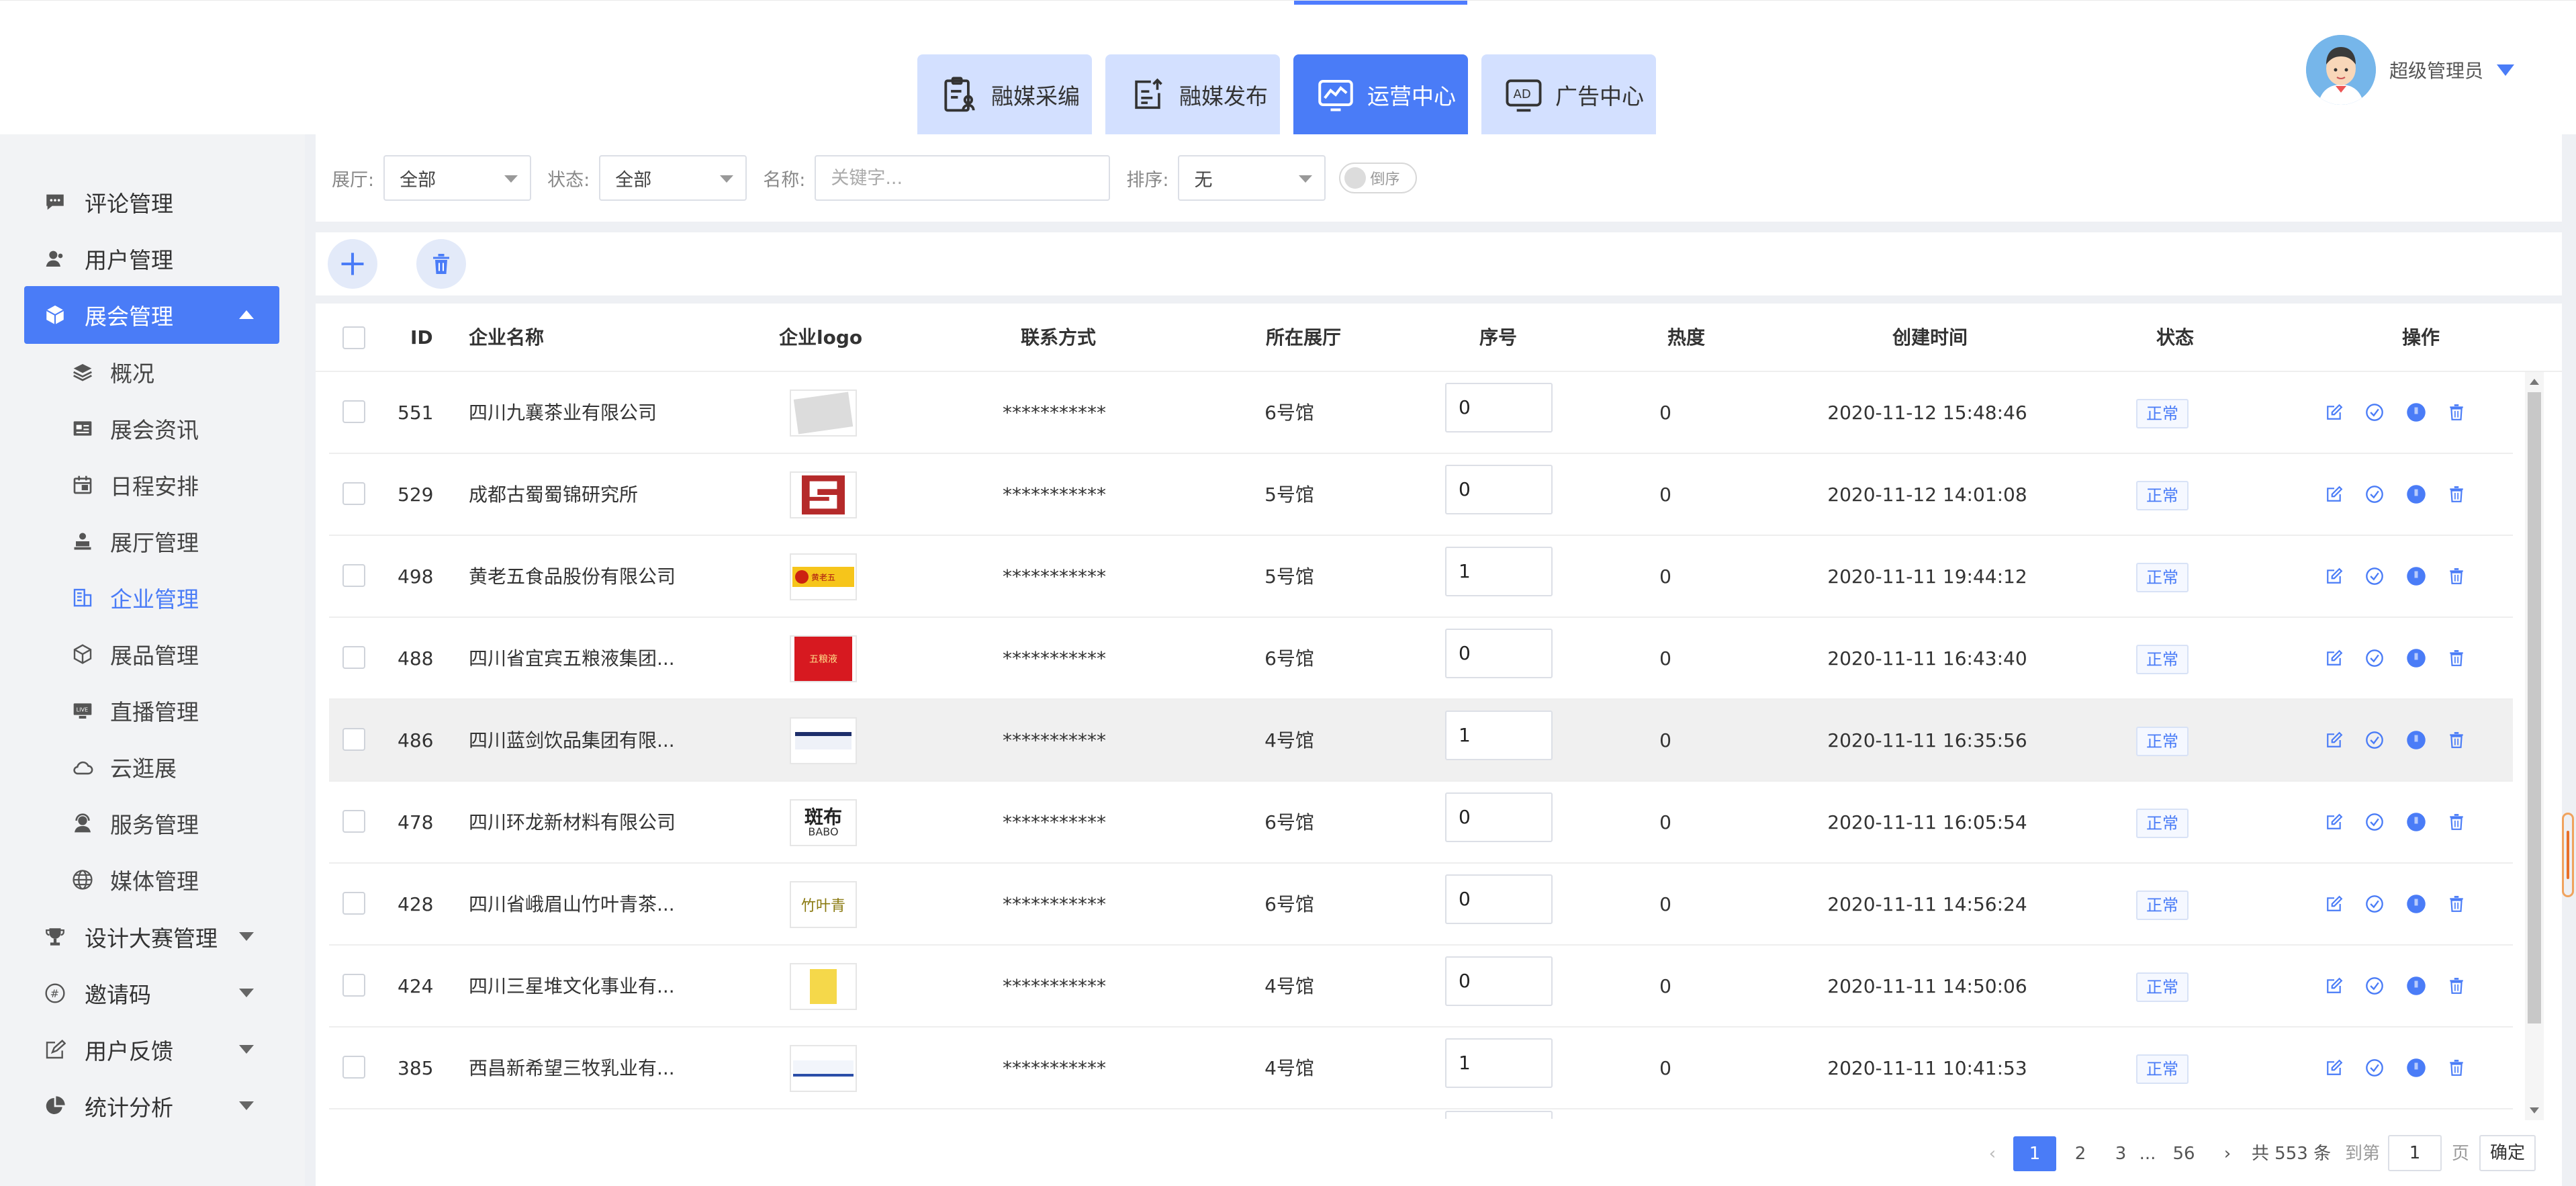  What do you see at coordinates (2507, 1153) in the screenshot?
I see `confirm-goto-button: 确定` at bounding box center [2507, 1153].